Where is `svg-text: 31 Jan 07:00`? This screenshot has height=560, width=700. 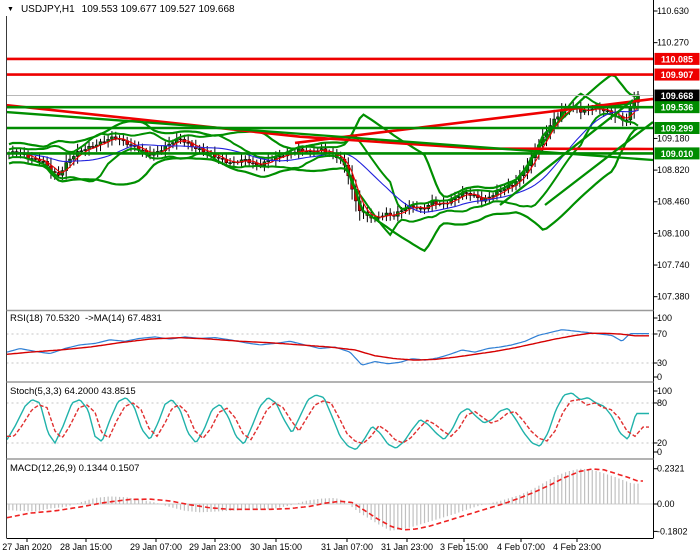
svg-text: 31 Jan 07:00 is located at coordinates (347, 547).